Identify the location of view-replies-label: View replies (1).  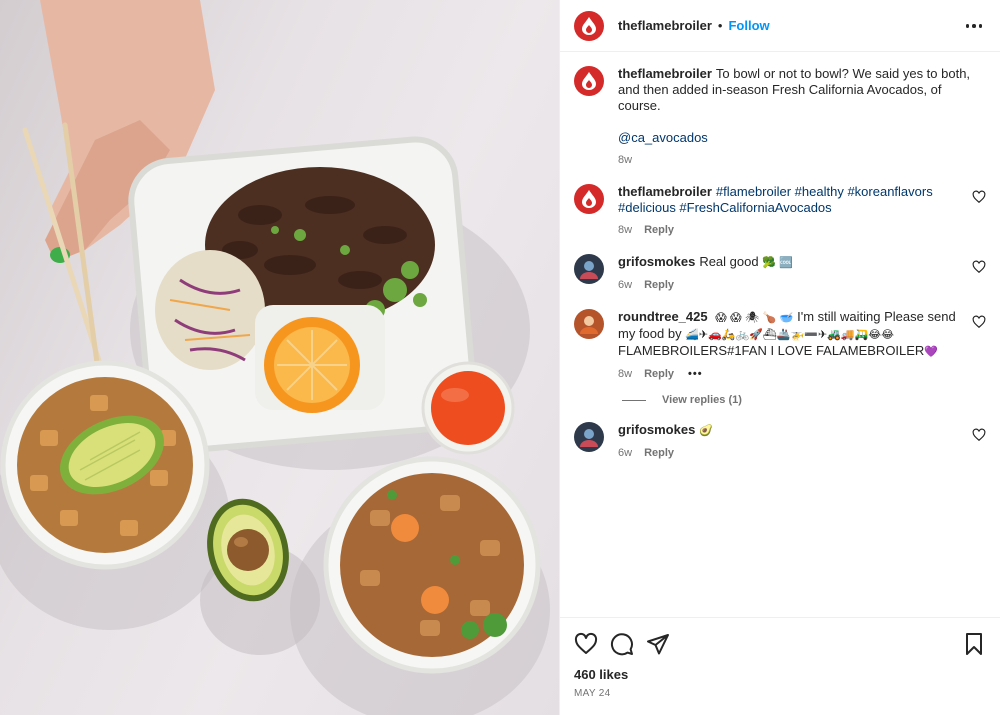
(702, 400).